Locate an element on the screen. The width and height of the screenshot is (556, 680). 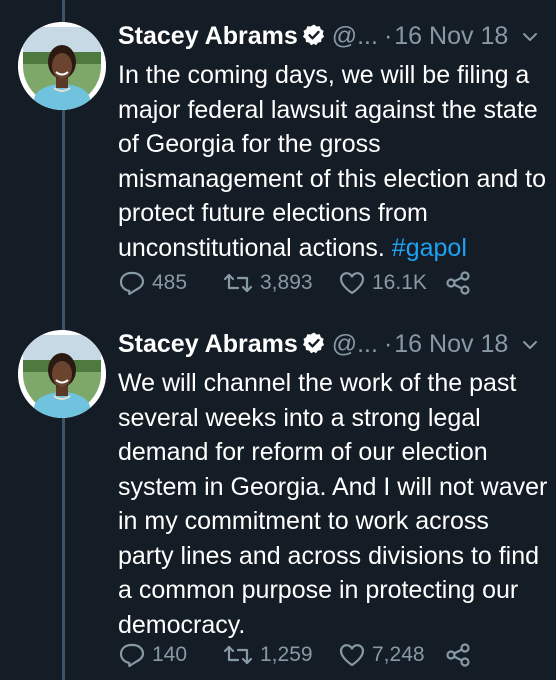
like-count: 16.1K is located at coordinates (399, 283).